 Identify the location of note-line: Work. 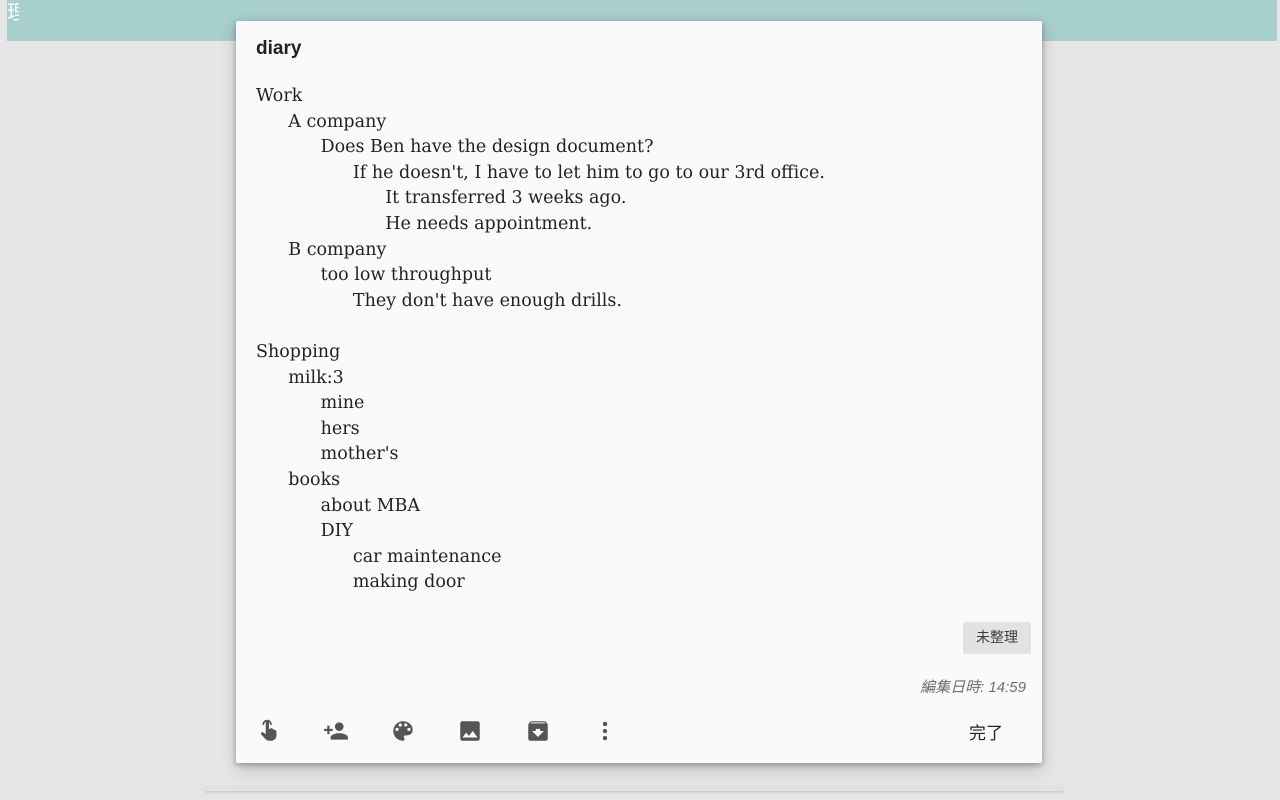
(636, 97).